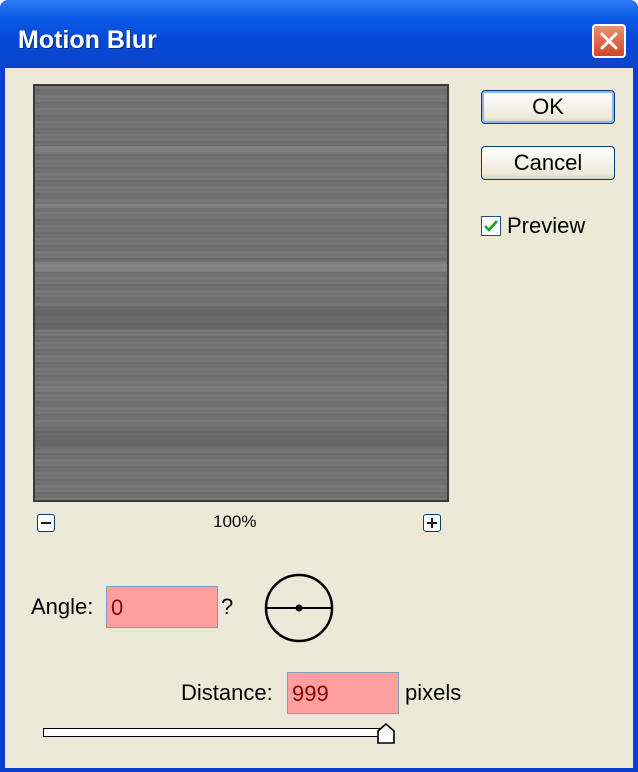  I want to click on checkmark-icon, so click(491, 226).